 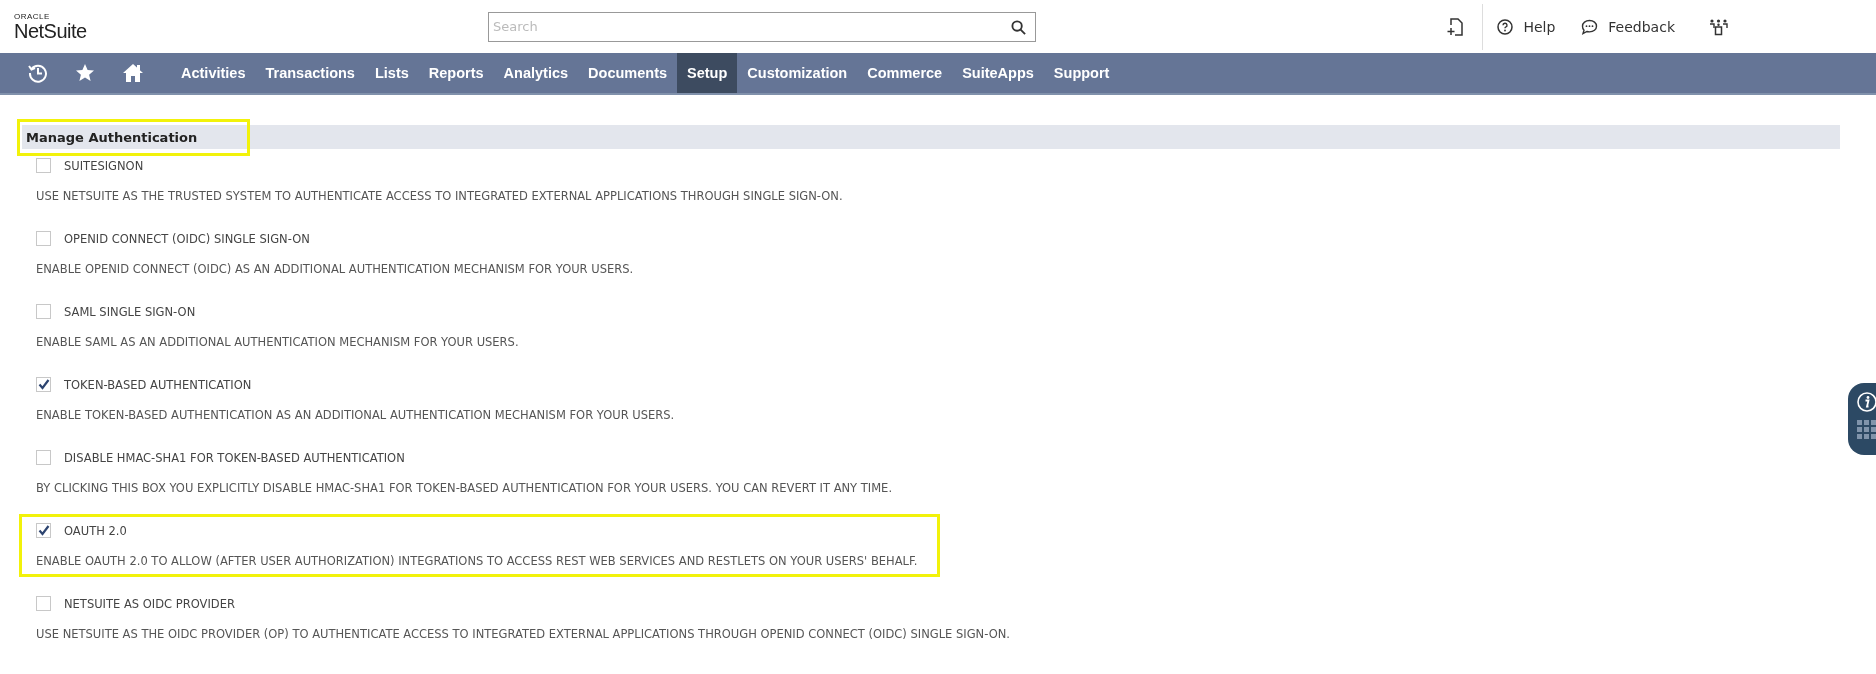 I want to click on option-description: BY CLICKING THIS BOX YOU EXPLICITLY DISABLE HMAC-SHA1 FOR TOKEN-BASED AUTHENTICATION FOR YOUR USERS. YOU CAN REVERT IT ANY TIME., so click(x=464, y=488).